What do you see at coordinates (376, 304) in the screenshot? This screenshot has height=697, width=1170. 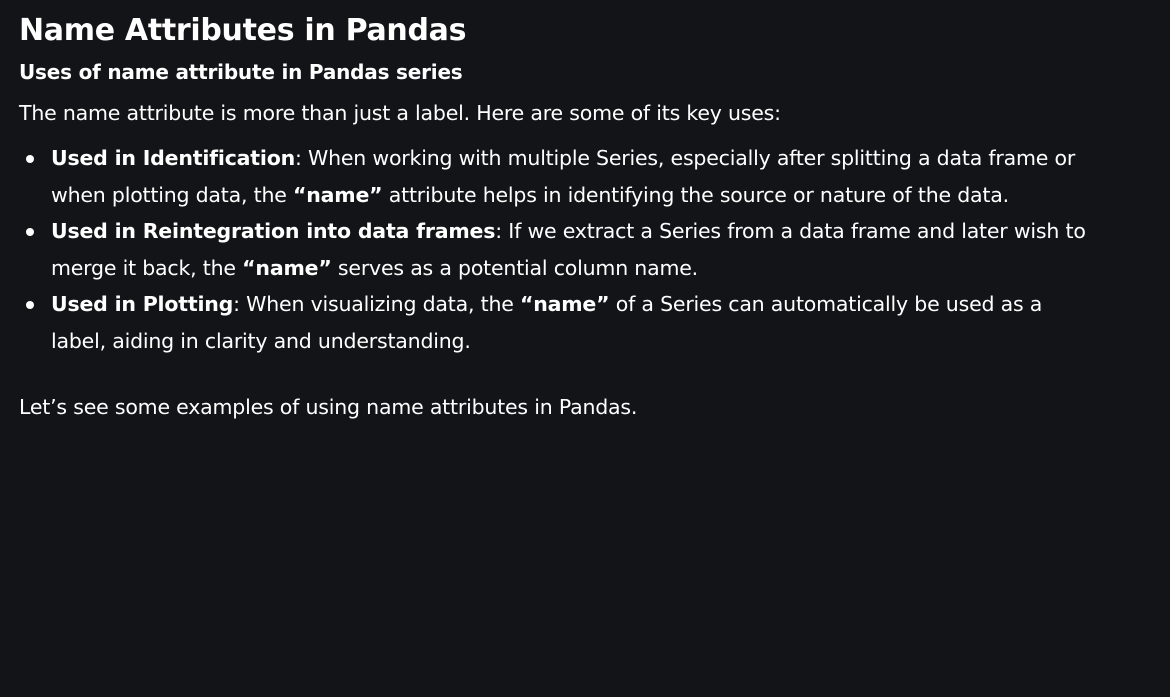 I see `list-item-text: : When visualizing data, the` at bounding box center [376, 304].